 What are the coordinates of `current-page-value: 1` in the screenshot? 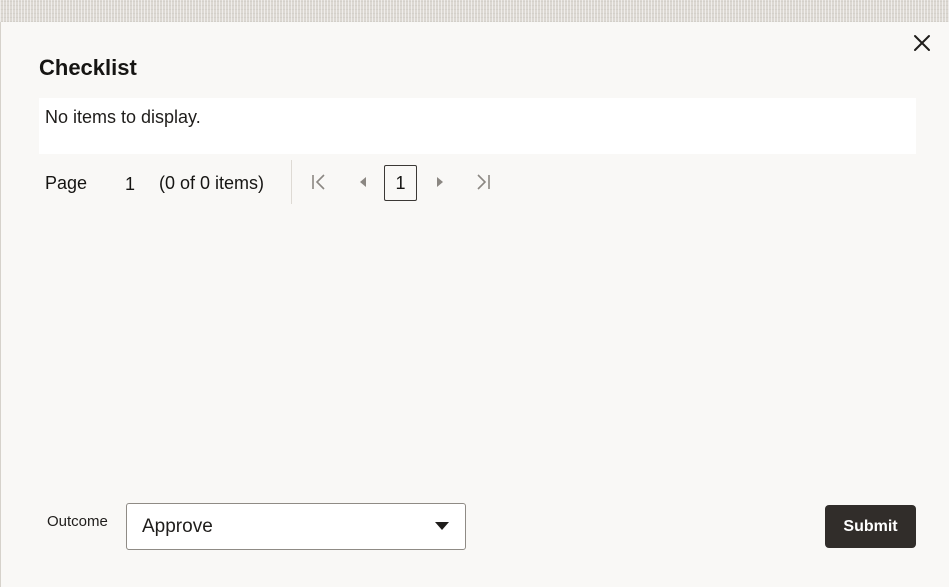 It's located at (130, 184).